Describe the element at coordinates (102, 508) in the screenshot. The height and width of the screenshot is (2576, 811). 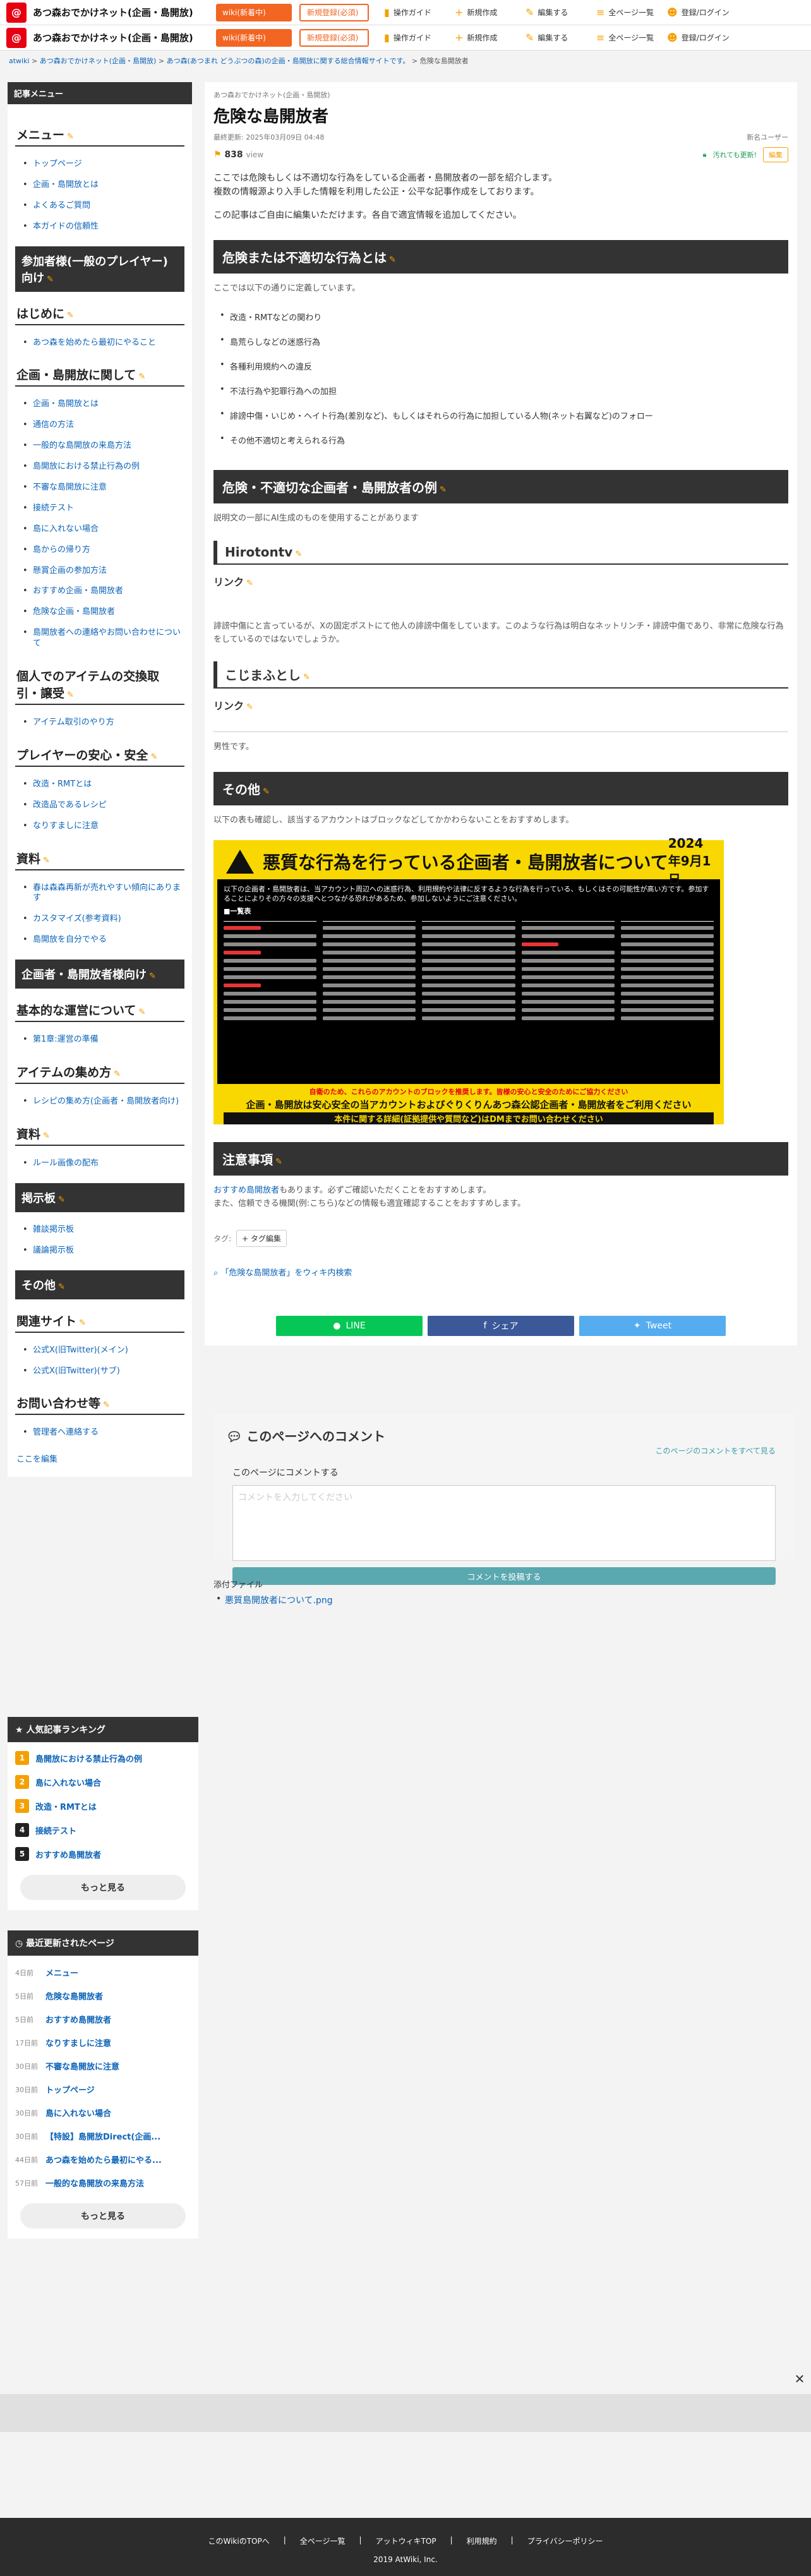
I see `sidebar-item: 接続テスト` at that location.